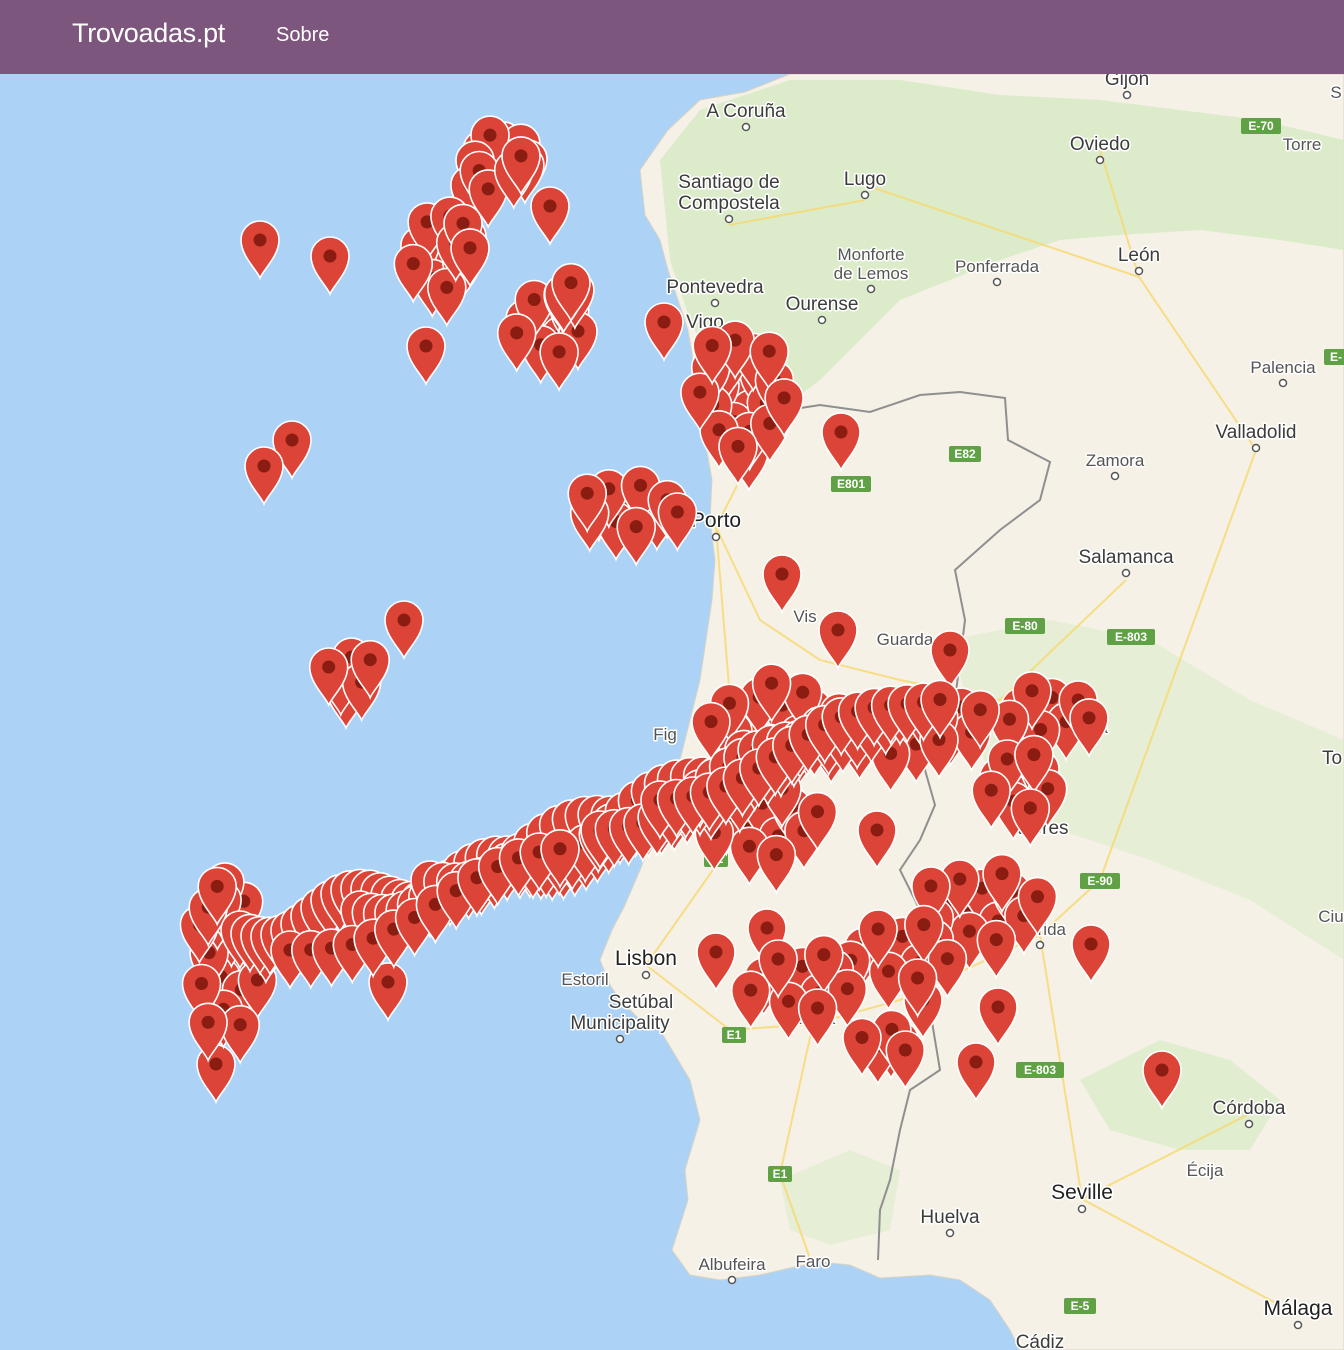 This screenshot has height=1350, width=1344. I want to click on road-shield: E-803, so click(1040, 1070).